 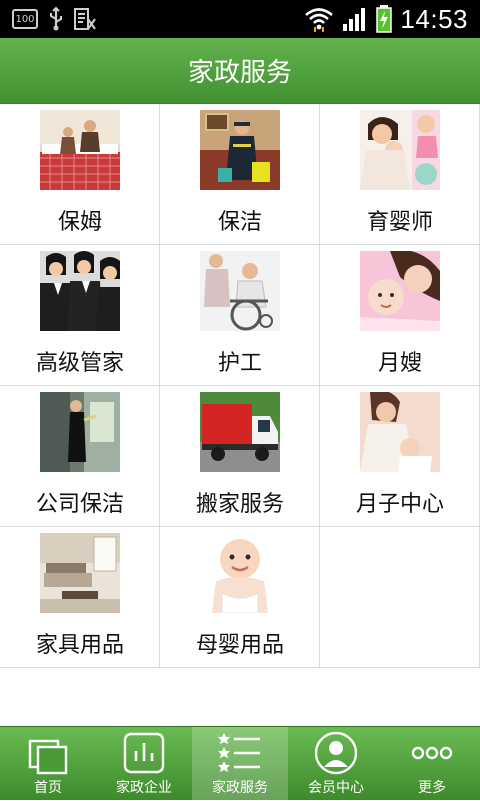 What do you see at coordinates (336, 753) in the screenshot?
I see `user-icon` at bounding box center [336, 753].